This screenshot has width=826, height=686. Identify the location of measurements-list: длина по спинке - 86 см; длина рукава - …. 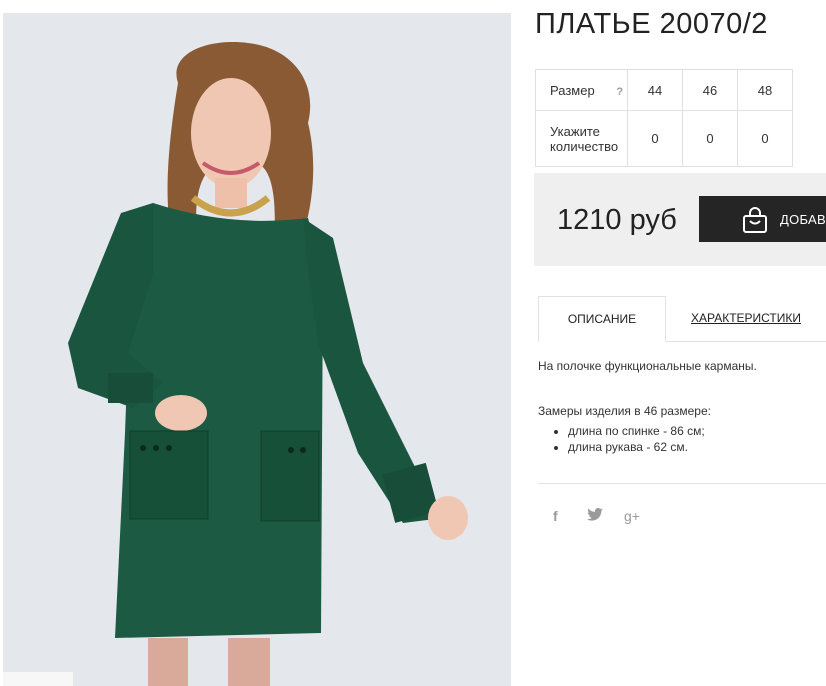
(621, 439).